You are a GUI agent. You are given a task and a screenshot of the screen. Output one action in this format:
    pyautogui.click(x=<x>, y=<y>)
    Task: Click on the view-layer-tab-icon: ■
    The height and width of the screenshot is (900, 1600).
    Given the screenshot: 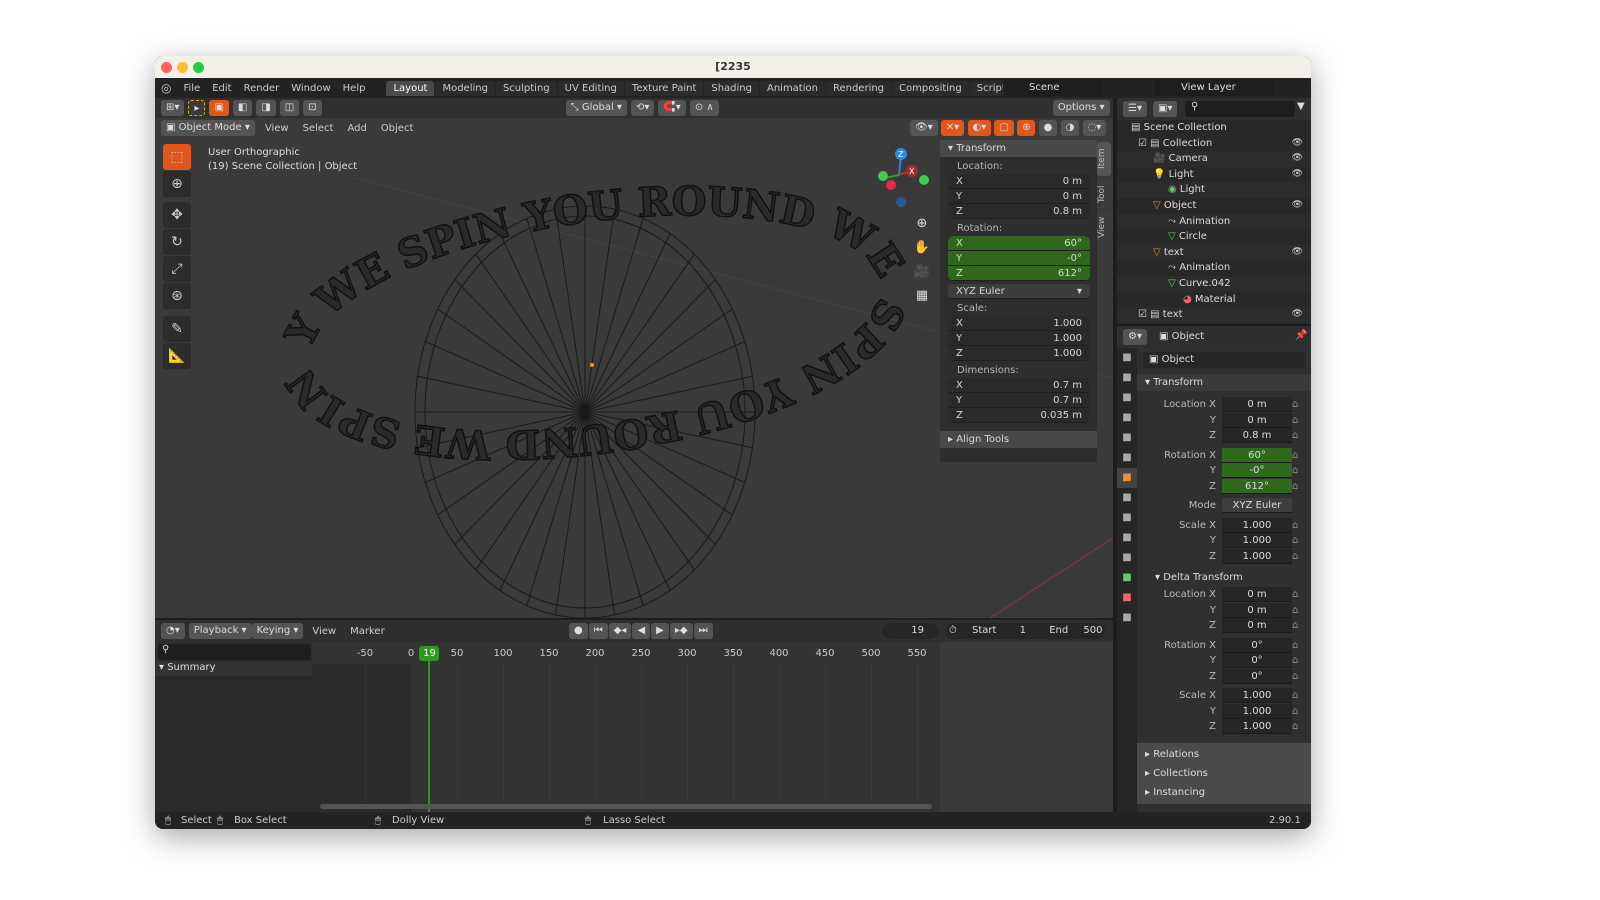 What is the action you would take?
    pyautogui.click(x=1127, y=418)
    